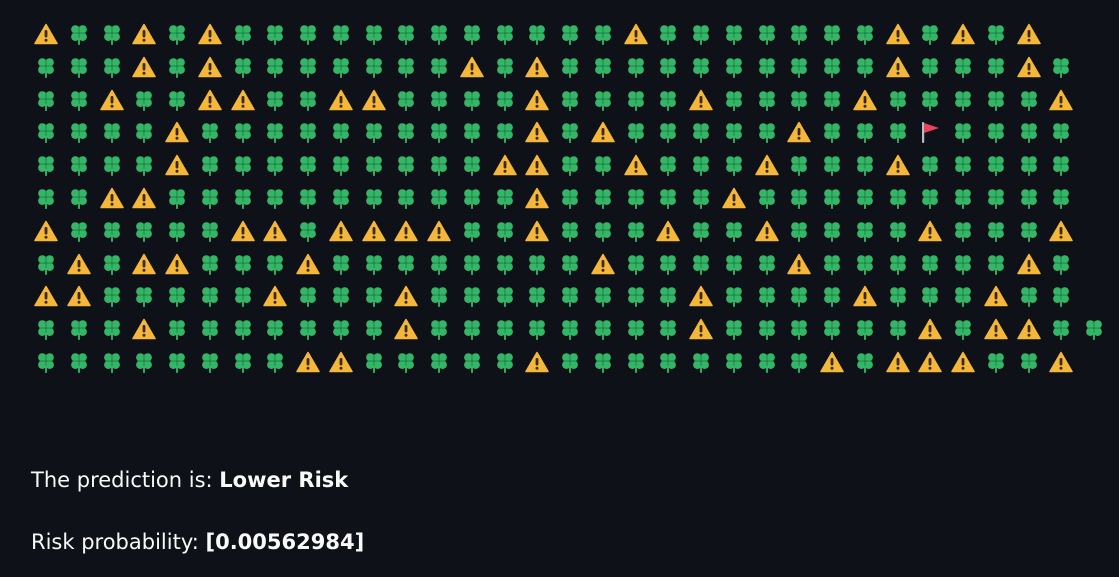 The height and width of the screenshot is (577, 1119). I want to click on red-flag-icon, so click(930, 132).